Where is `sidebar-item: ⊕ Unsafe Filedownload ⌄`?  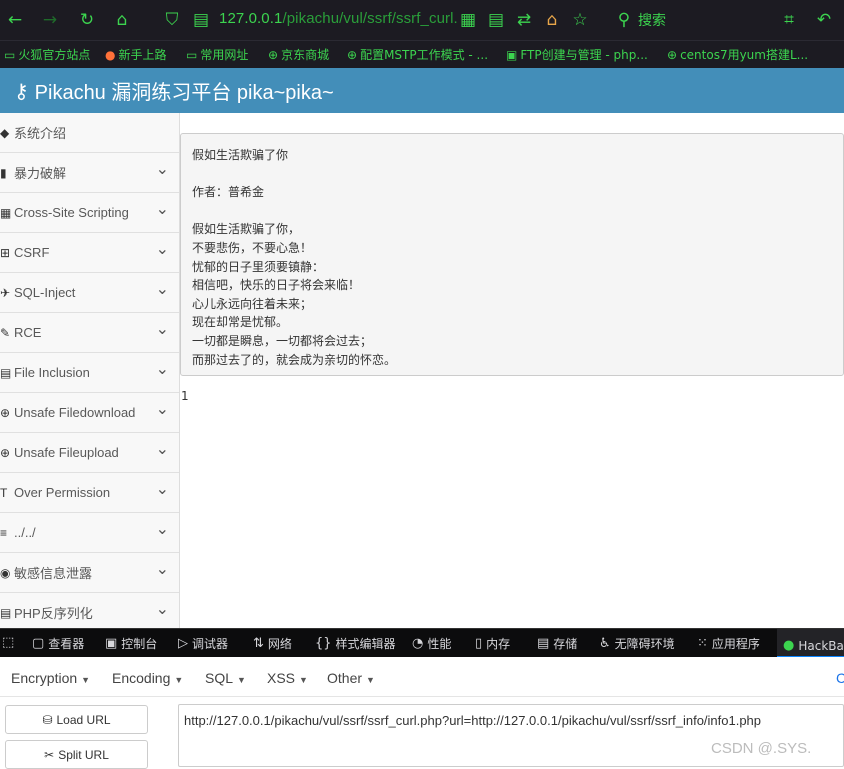
sidebar-item: ⊕ Unsafe Filedownload ⌄ is located at coordinates (89, 413).